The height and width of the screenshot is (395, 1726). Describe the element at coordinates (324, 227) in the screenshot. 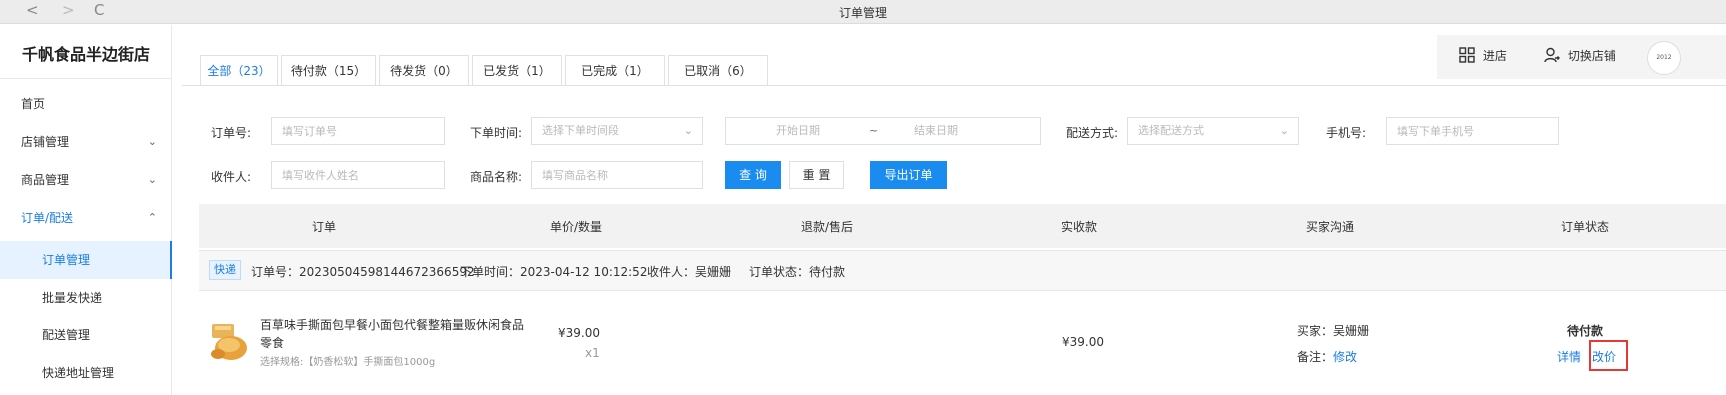

I see `column-header-order: 订单` at that location.